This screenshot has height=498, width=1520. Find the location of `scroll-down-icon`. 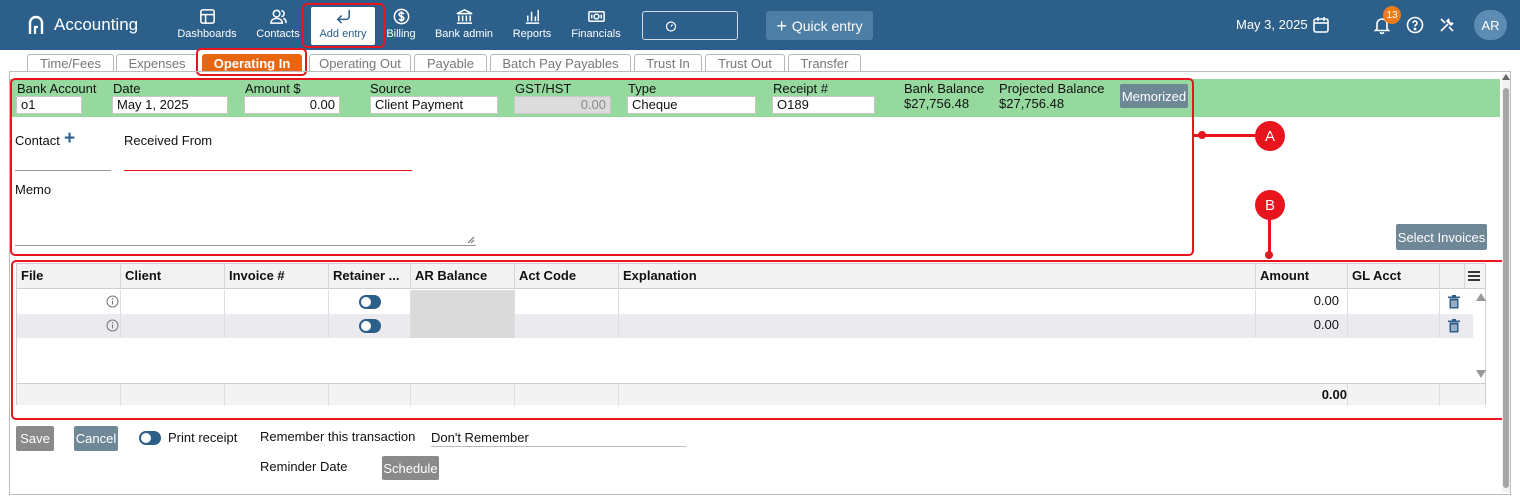

scroll-down-icon is located at coordinates (1481, 374).